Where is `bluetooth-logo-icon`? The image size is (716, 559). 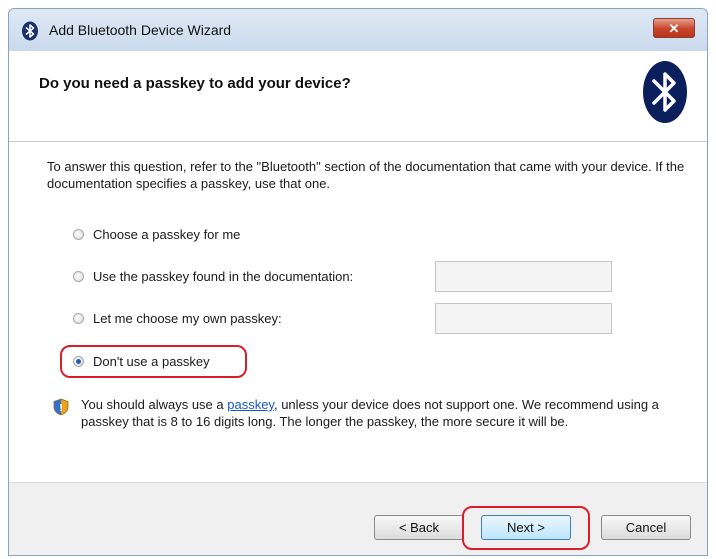
bluetooth-logo-icon is located at coordinates (665, 92).